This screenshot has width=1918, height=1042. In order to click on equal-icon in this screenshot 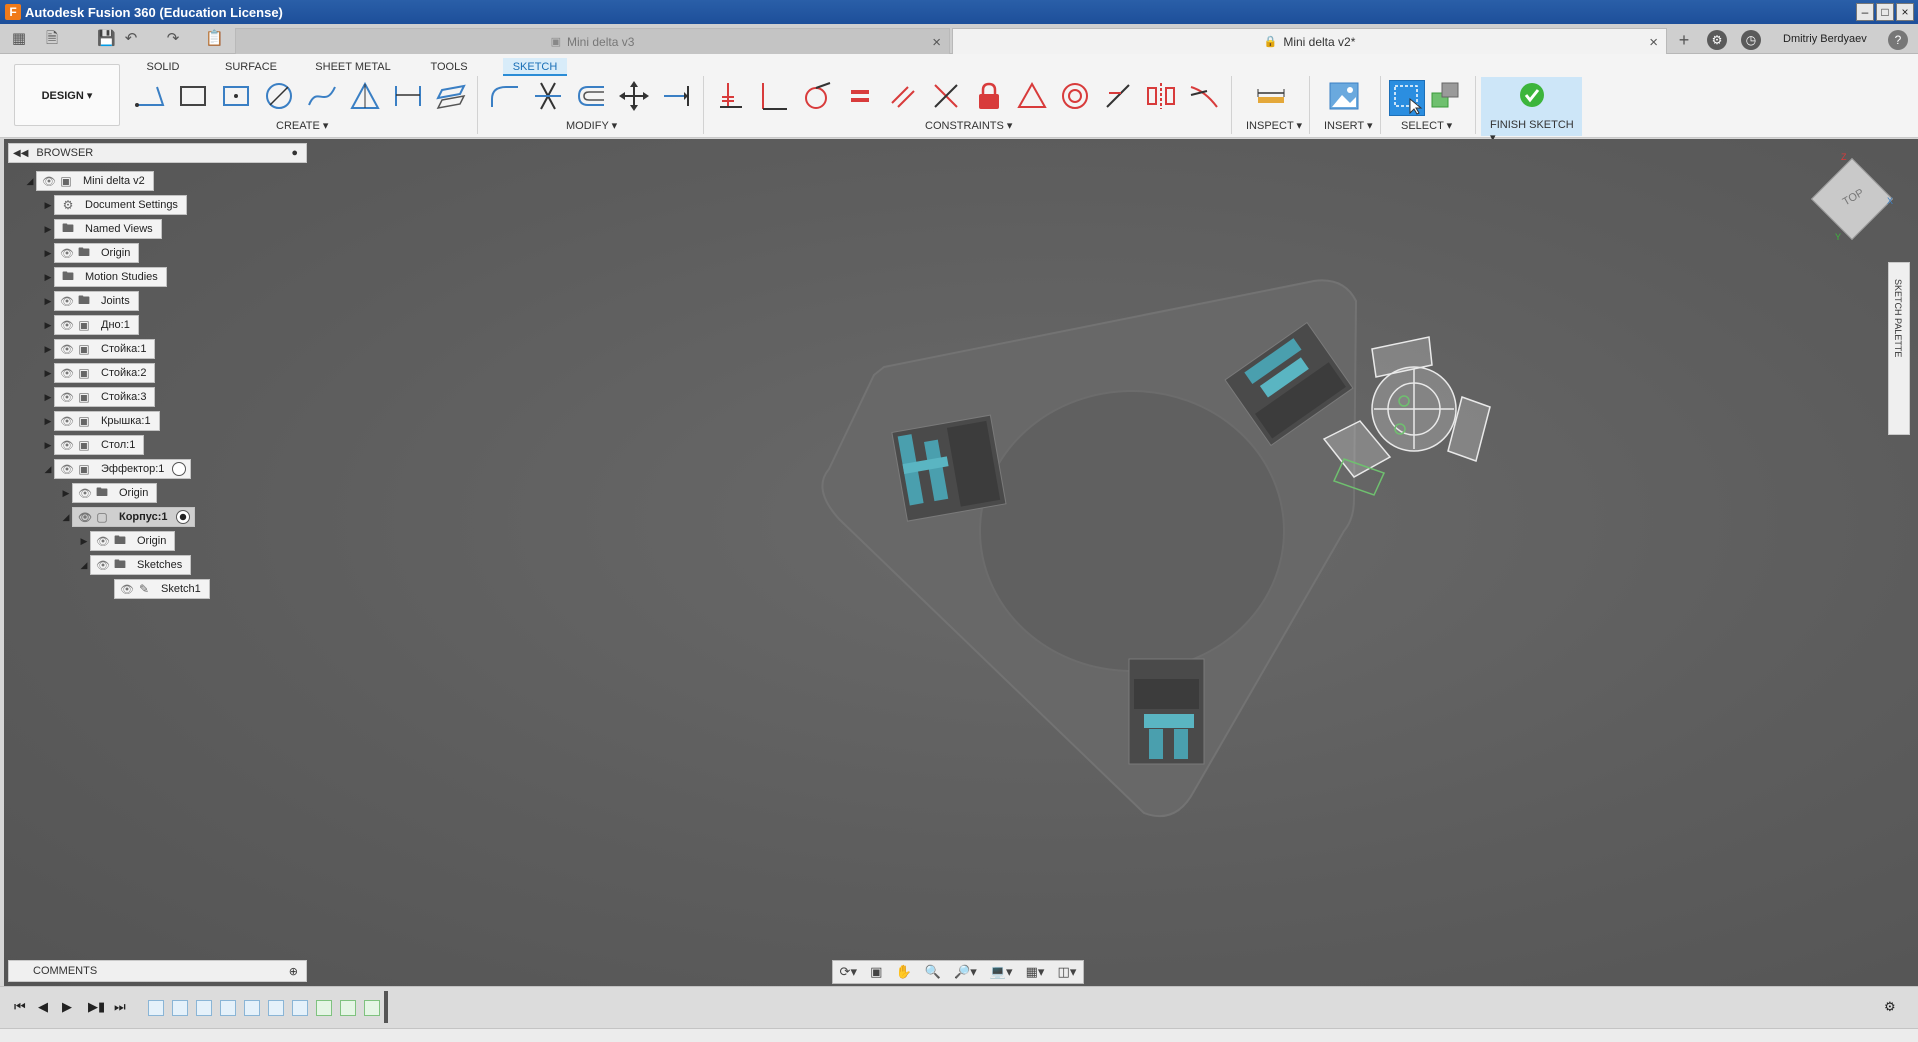, I will do `click(860, 96)`.